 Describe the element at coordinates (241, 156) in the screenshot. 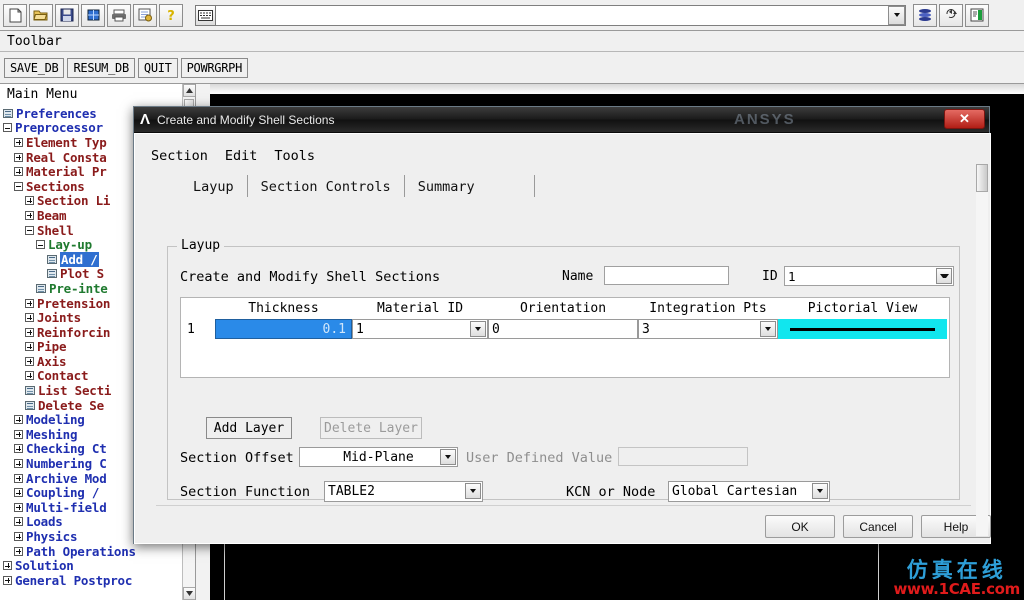

I see `dialog-menu-edit: Edit` at that location.